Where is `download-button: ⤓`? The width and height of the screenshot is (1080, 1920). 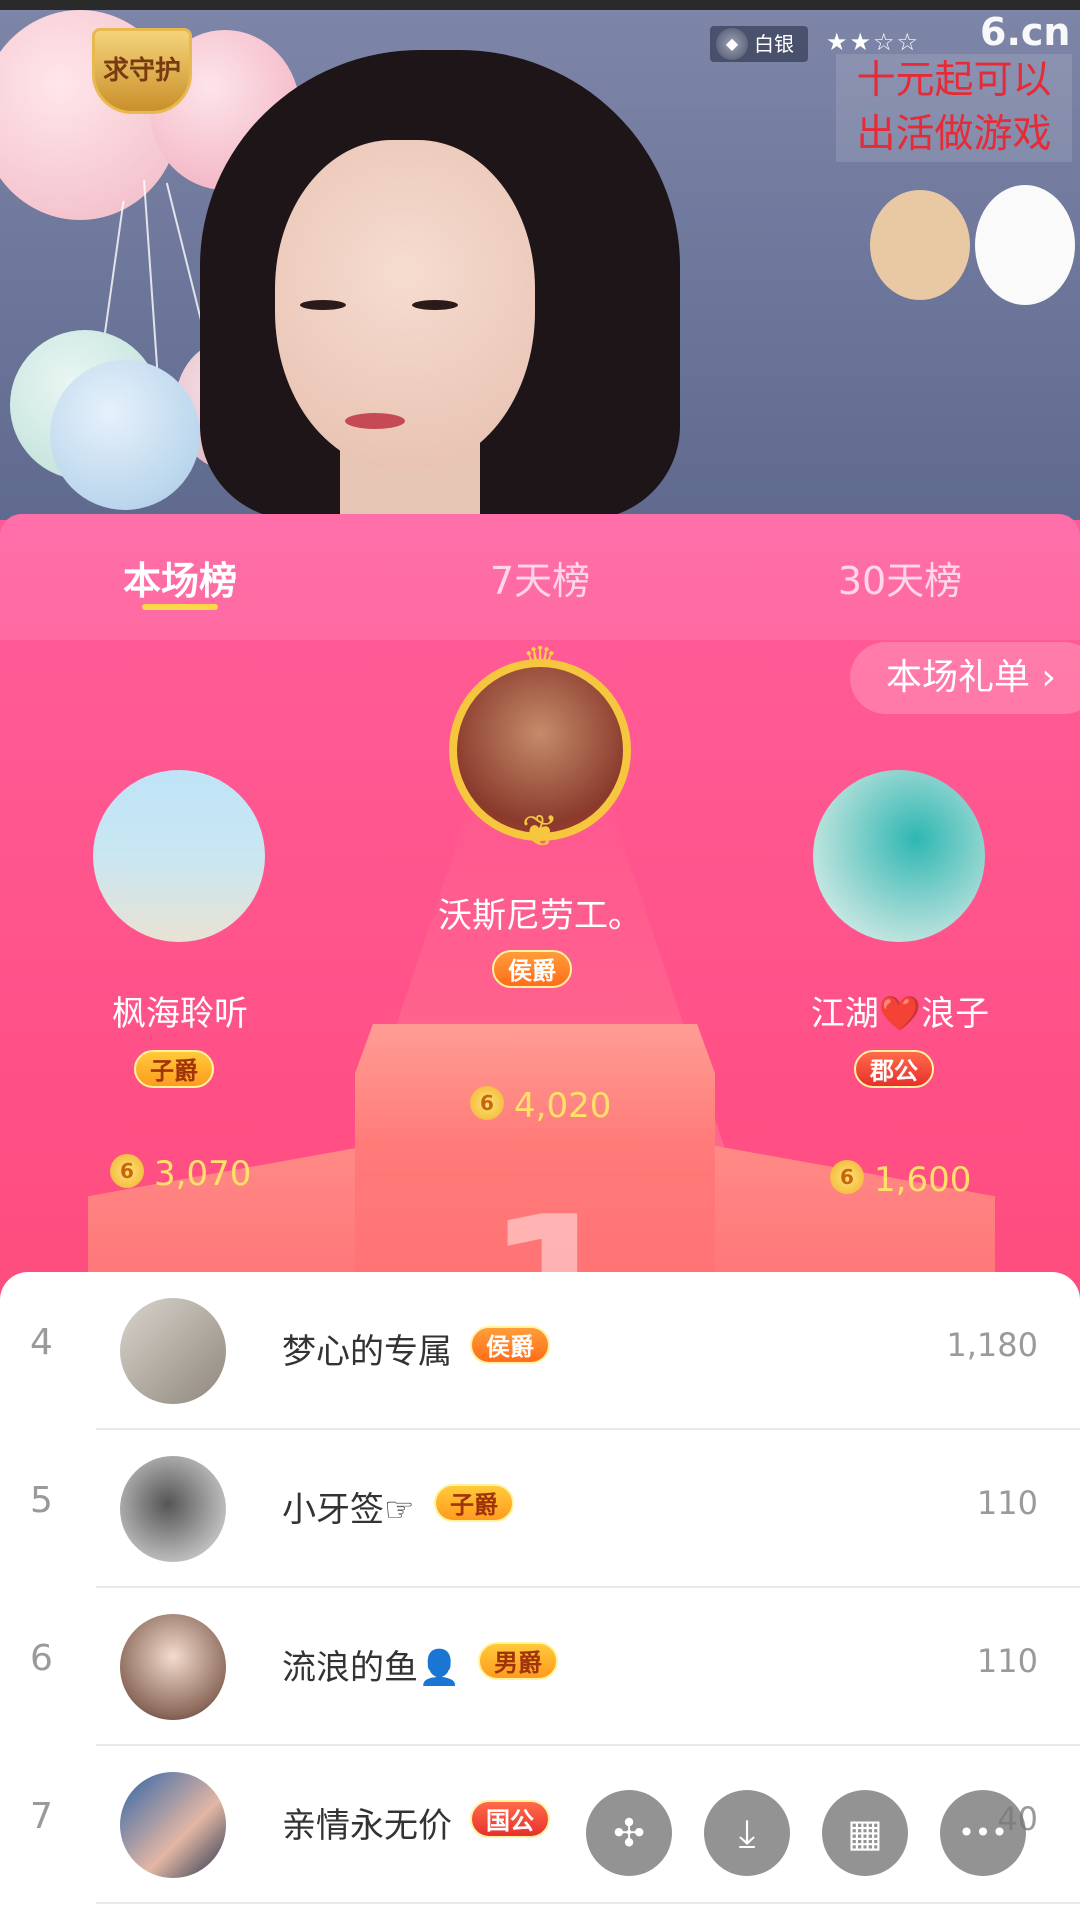
download-button: ⤓ is located at coordinates (747, 1833).